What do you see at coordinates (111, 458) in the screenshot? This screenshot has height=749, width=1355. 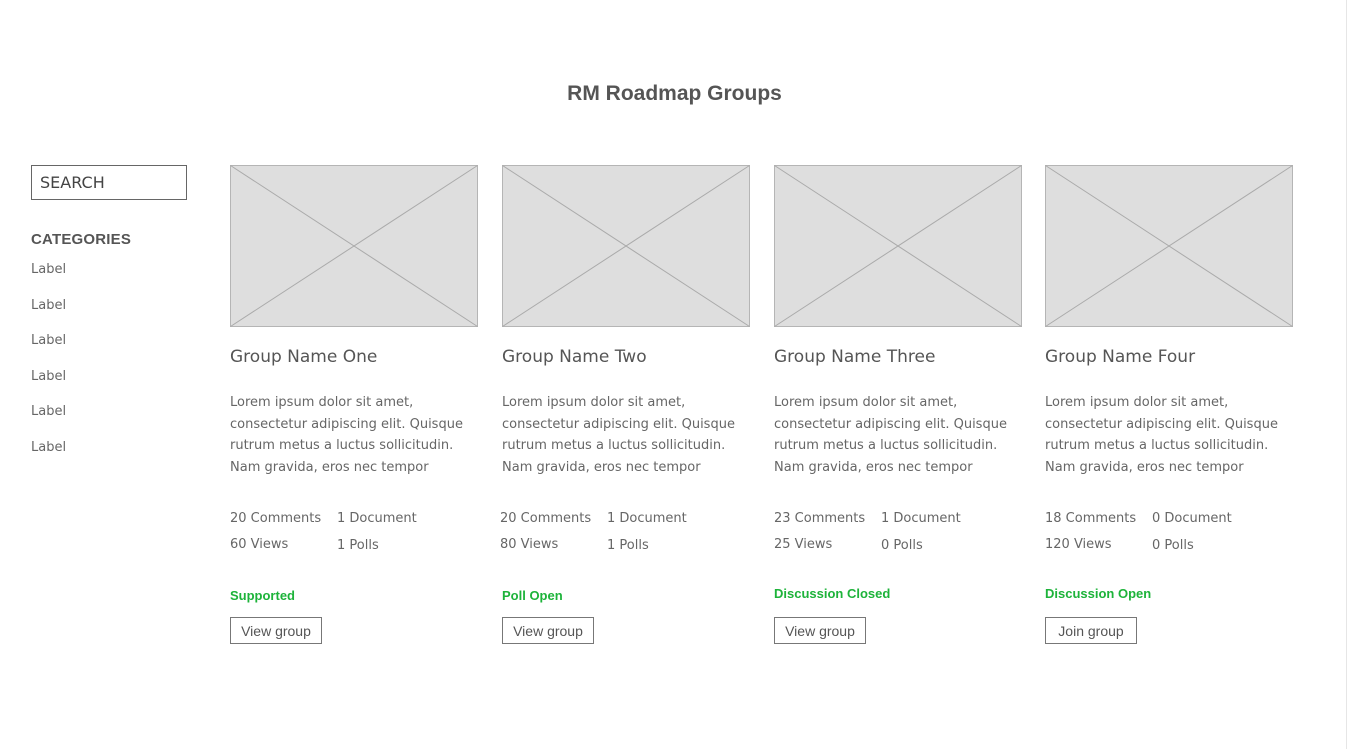 I see `category-item-6: Label` at bounding box center [111, 458].